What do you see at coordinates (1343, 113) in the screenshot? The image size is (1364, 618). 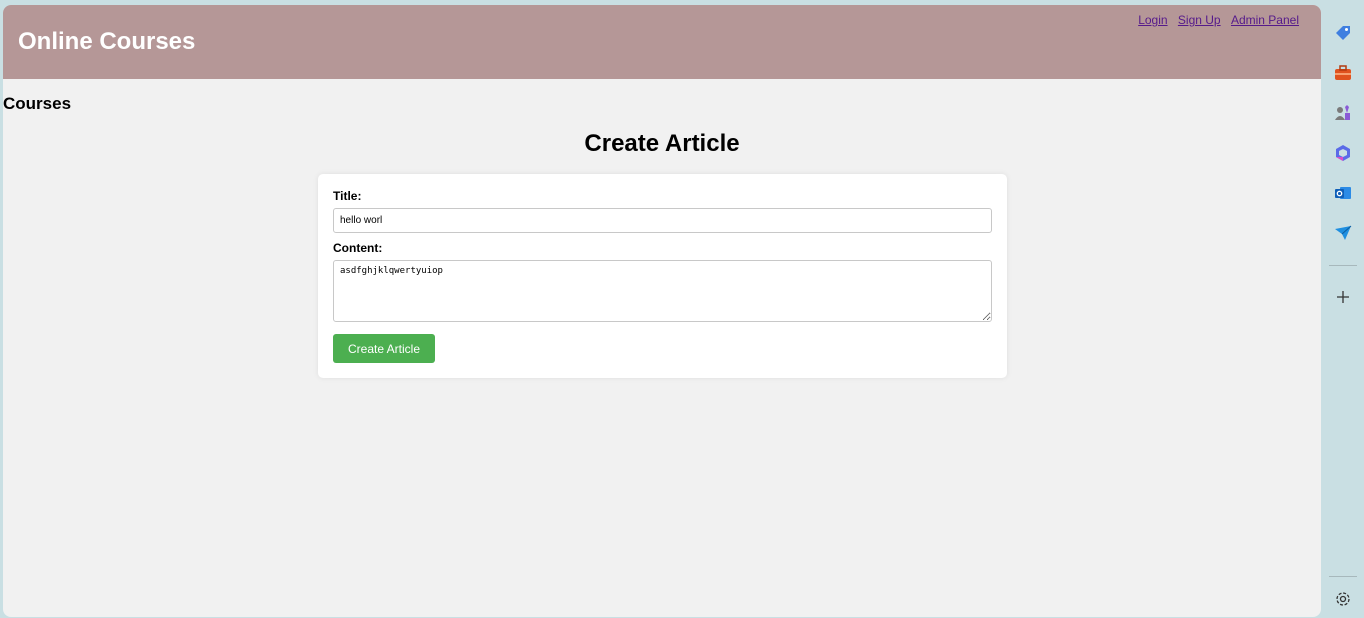 I see `people-icon` at bounding box center [1343, 113].